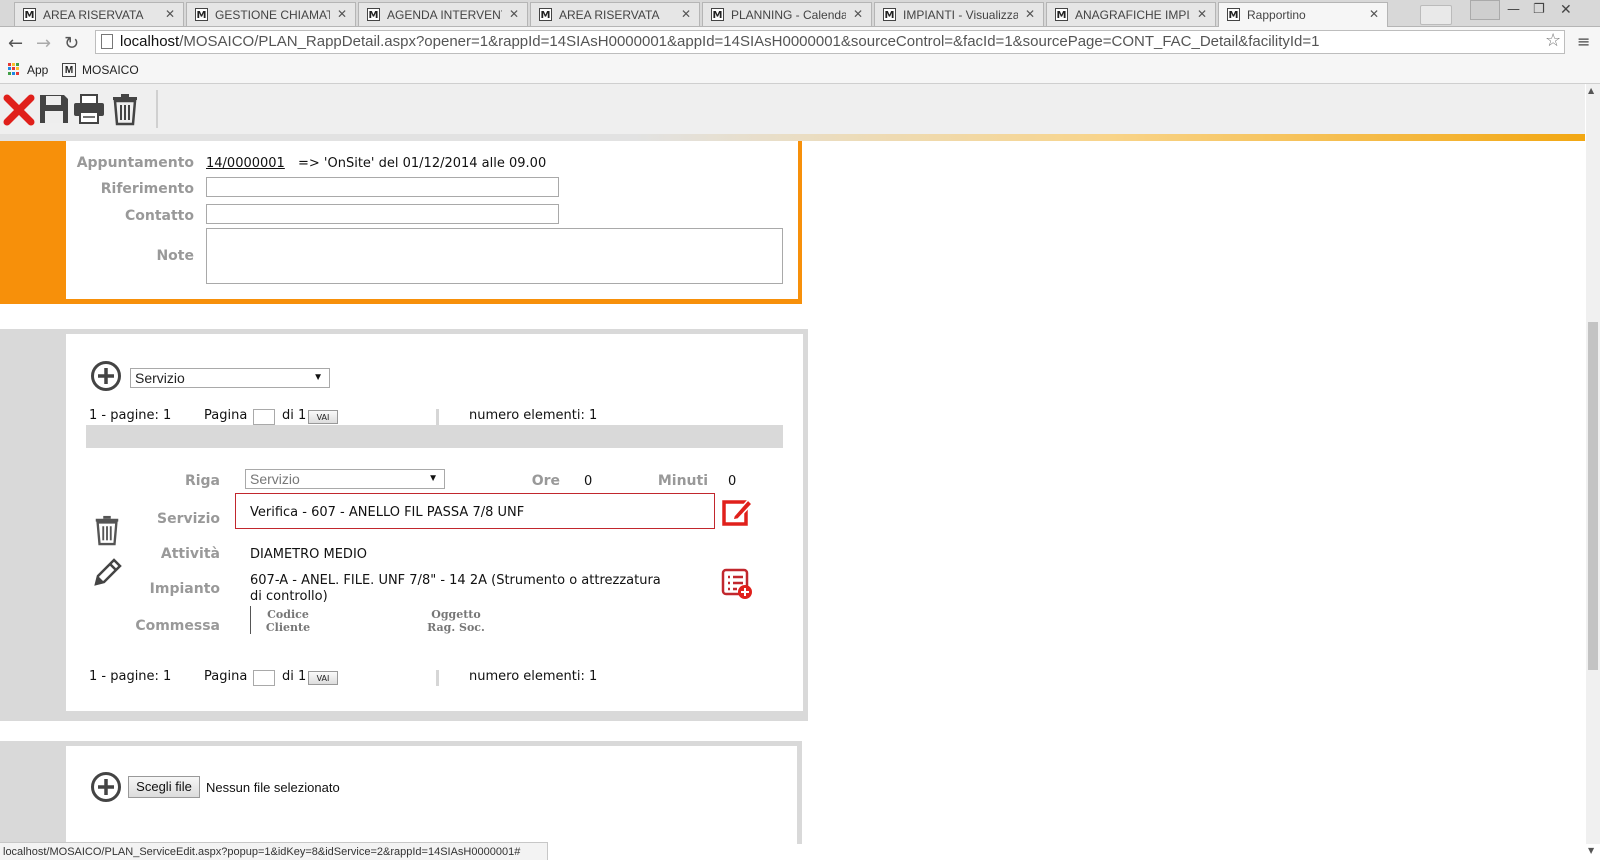  I want to click on tab-title: GESTIONE CHIAMATE, so click(272, 15).